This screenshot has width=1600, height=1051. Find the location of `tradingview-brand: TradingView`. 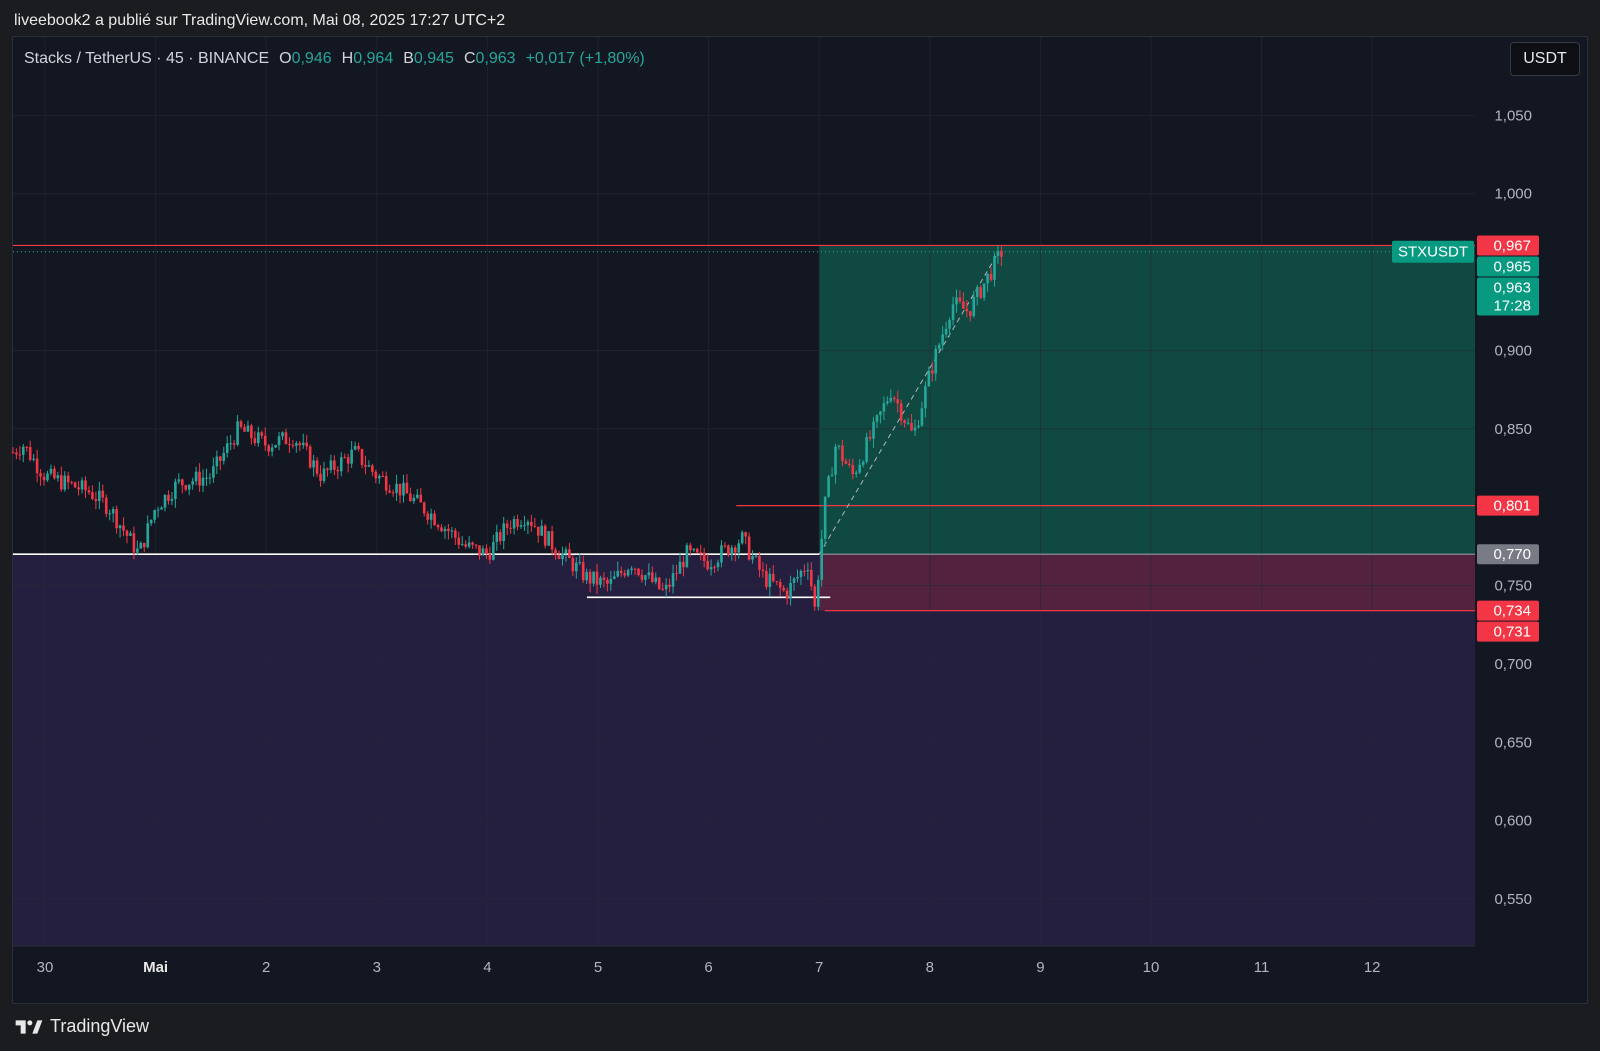

tradingview-brand: TradingView is located at coordinates (81, 1026).